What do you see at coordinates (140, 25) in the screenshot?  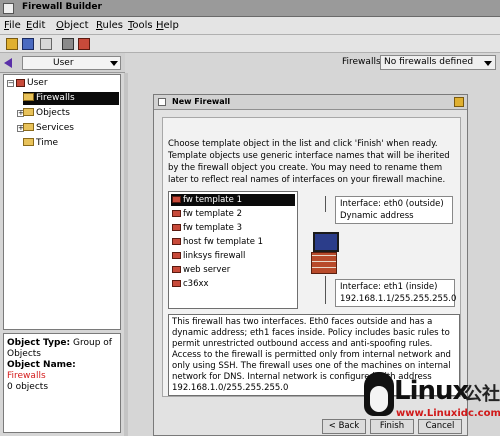 I see `menu-tools: Tools` at bounding box center [140, 25].